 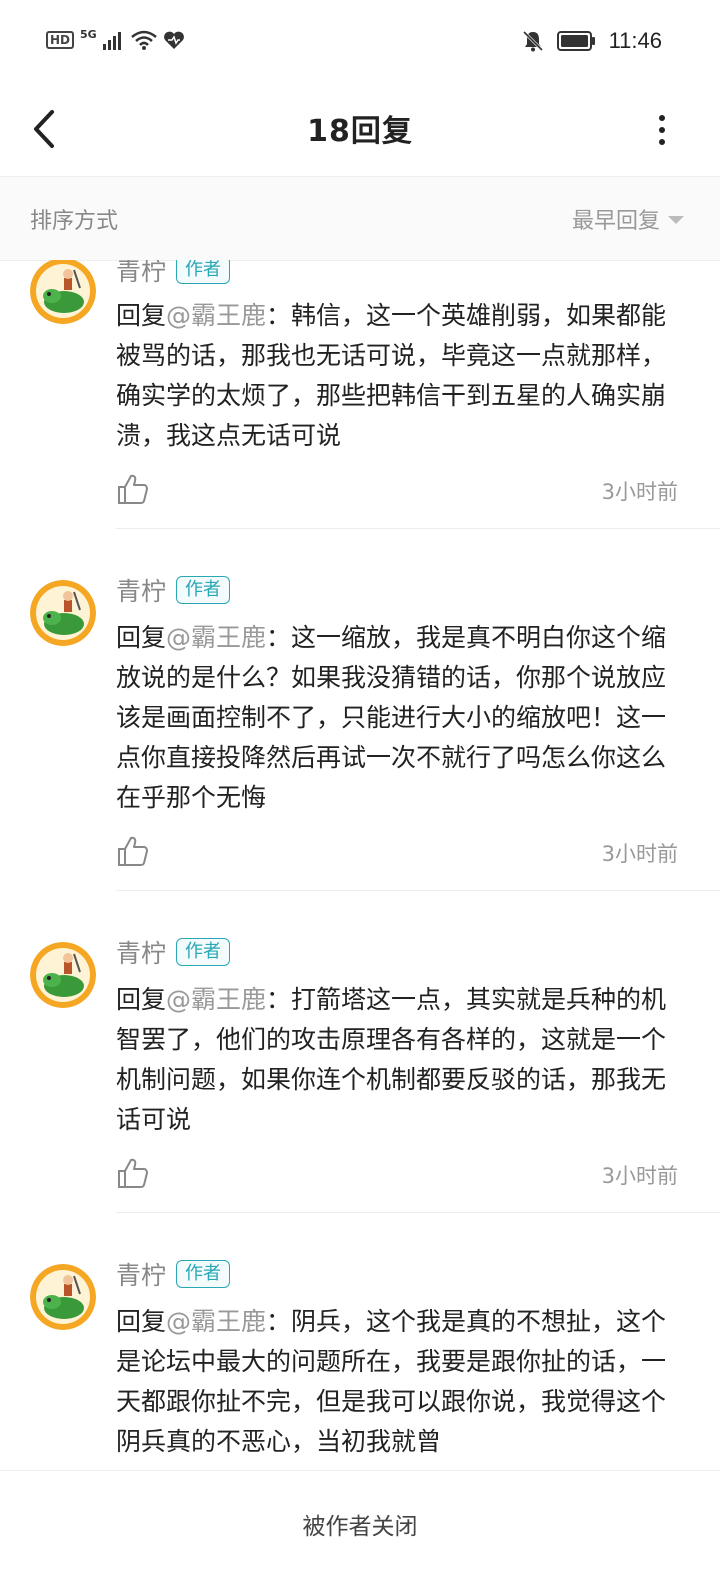 I want to click on more-options-icon, so click(x=662, y=130).